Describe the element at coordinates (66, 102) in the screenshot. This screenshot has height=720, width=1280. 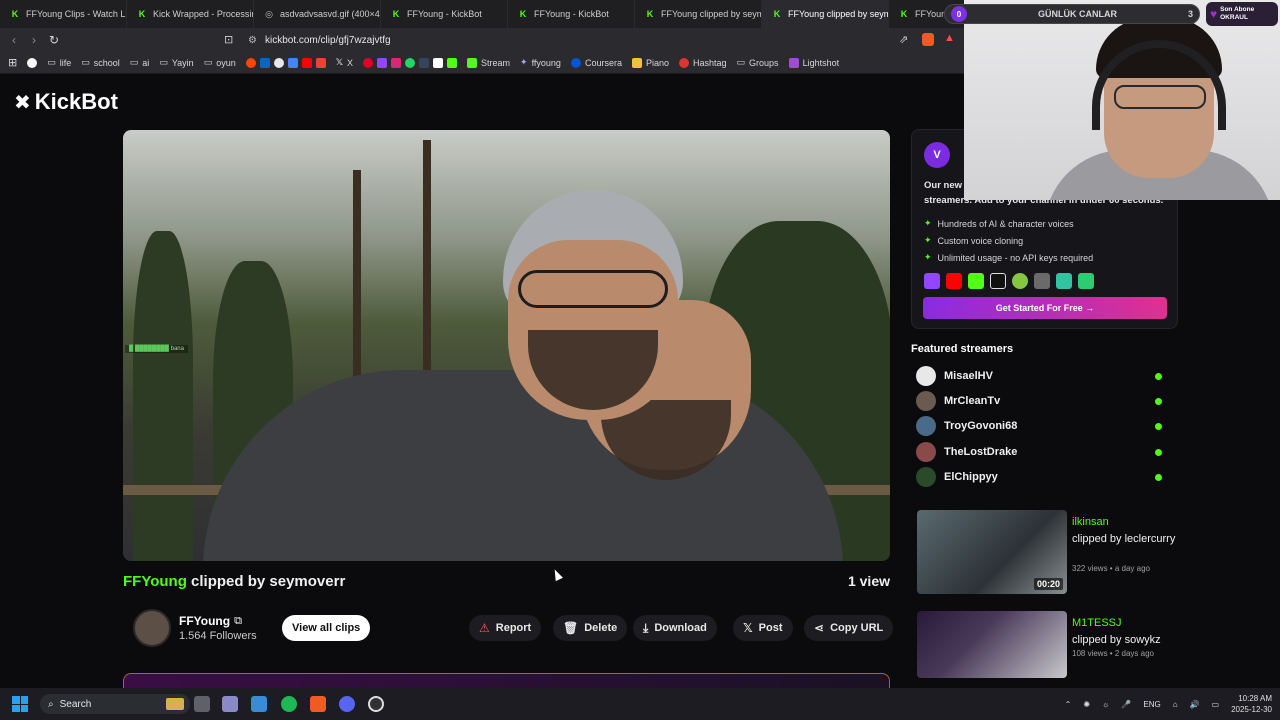
I see `kickbot-logo: ✖ KickBot` at that location.